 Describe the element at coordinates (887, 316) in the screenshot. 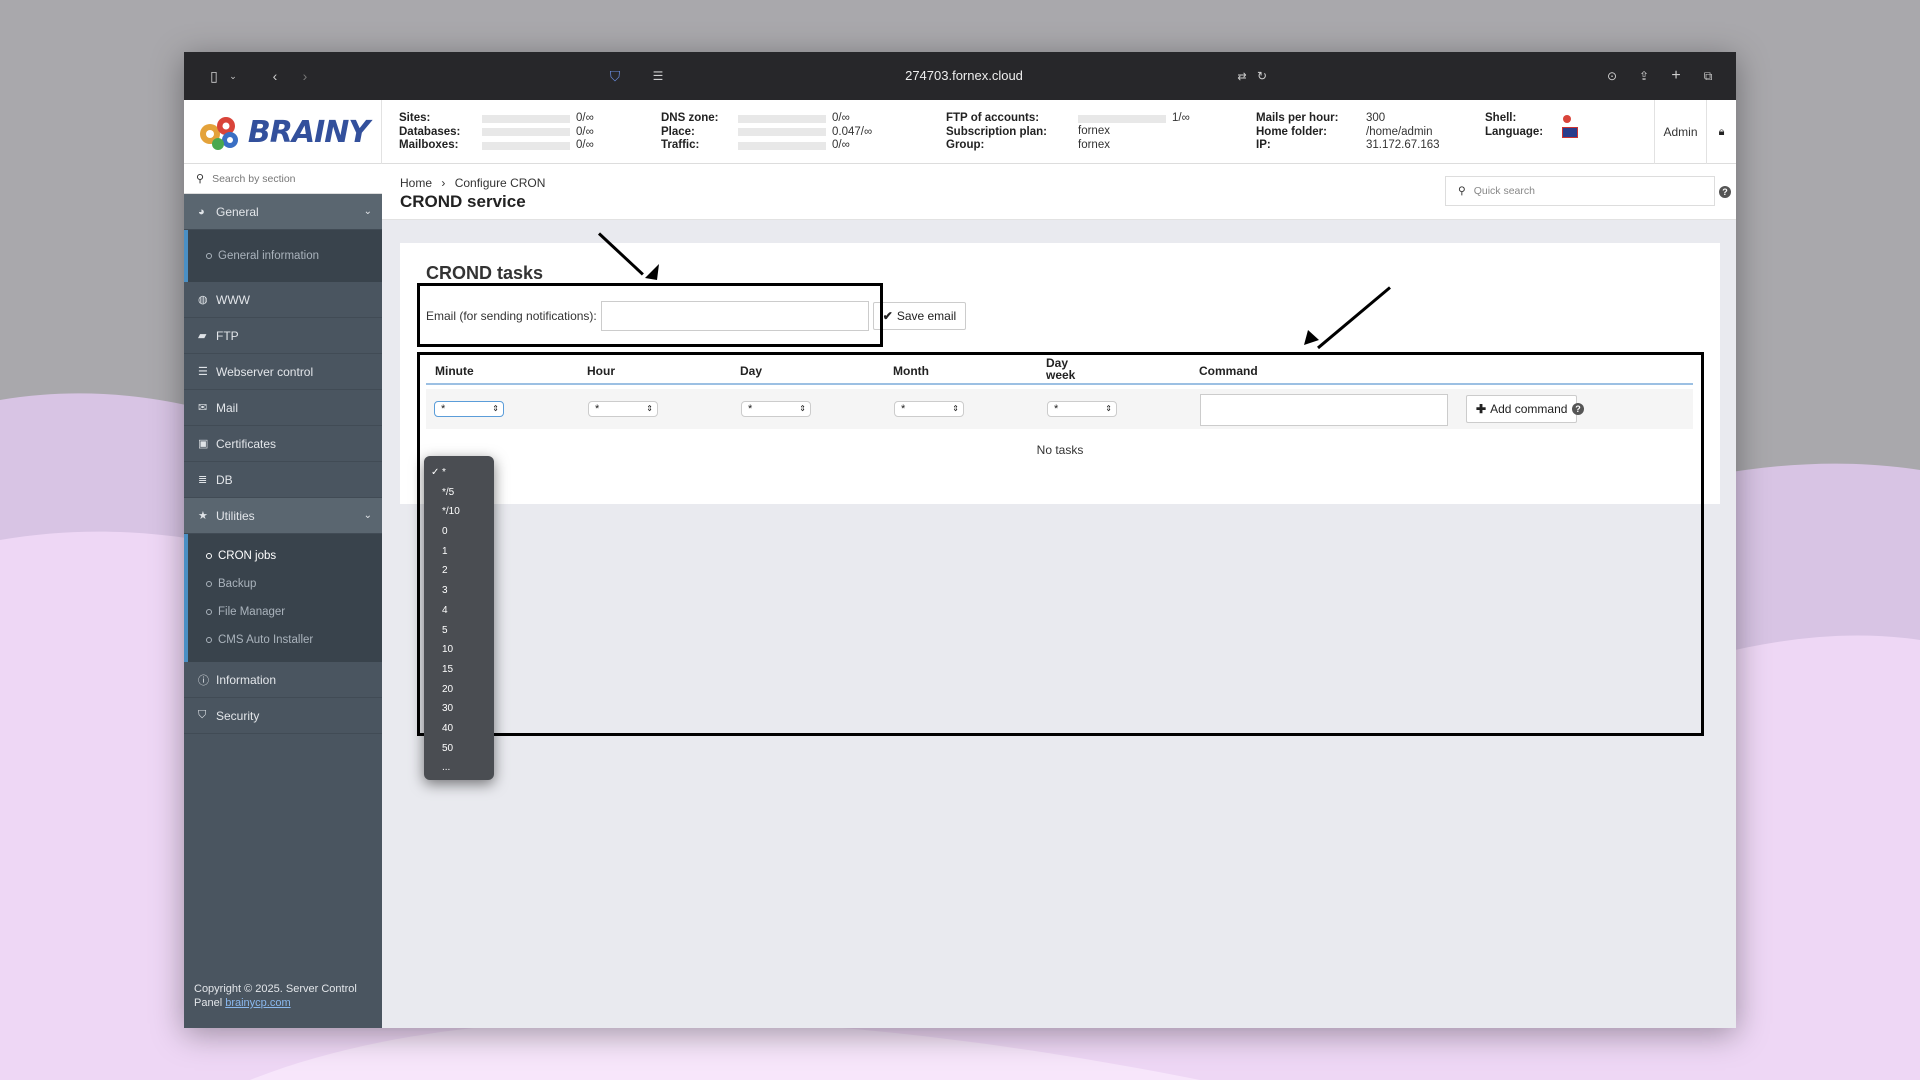

I see `check-icon: ✔` at that location.